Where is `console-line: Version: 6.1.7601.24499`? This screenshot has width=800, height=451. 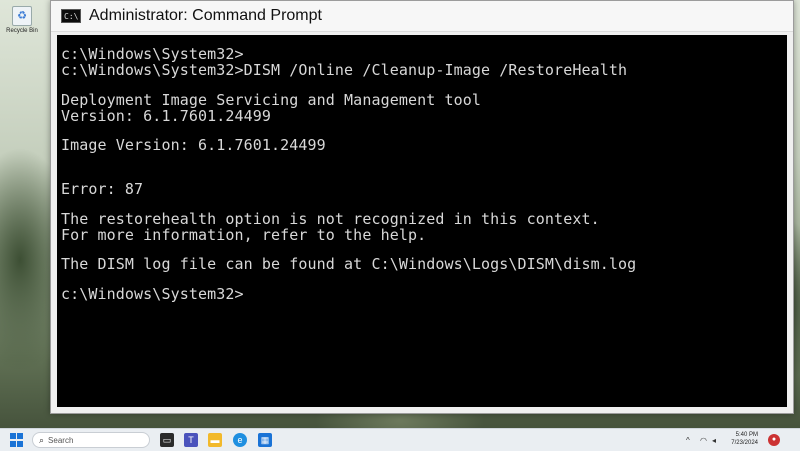 console-line: Version: 6.1.7601.24499 is located at coordinates (166, 116).